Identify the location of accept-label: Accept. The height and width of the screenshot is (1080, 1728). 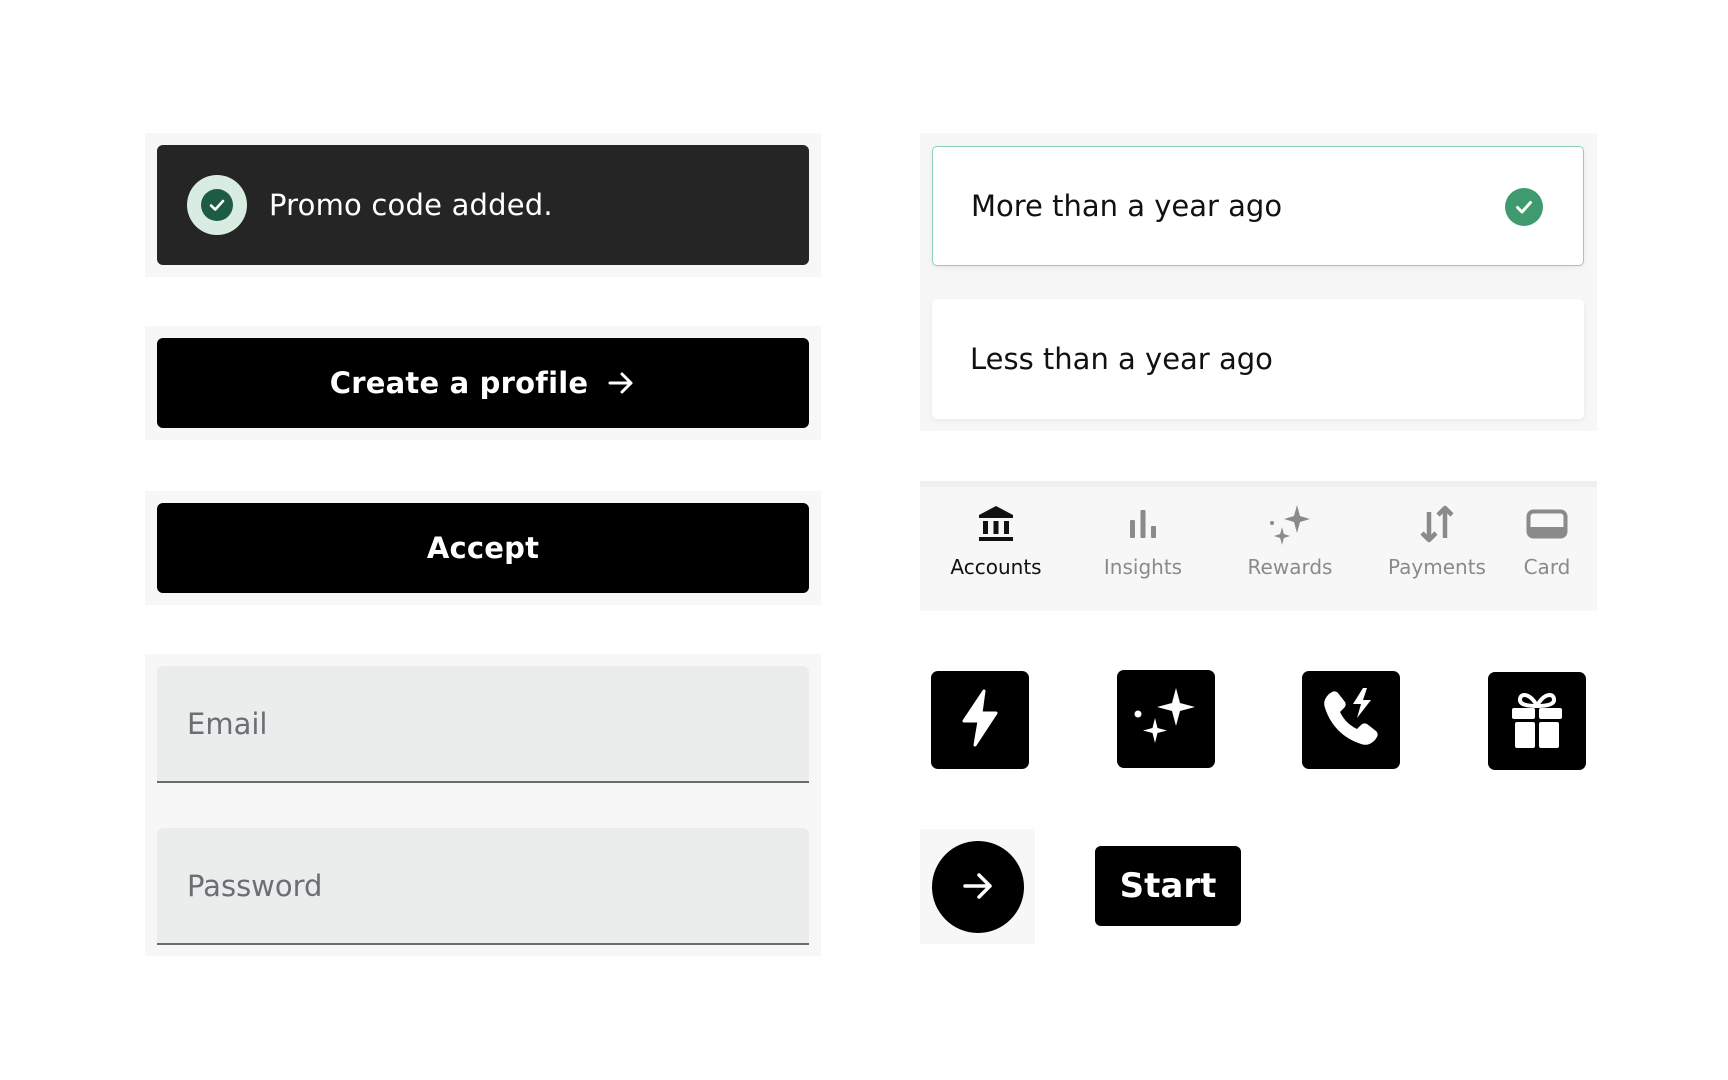
(483, 548).